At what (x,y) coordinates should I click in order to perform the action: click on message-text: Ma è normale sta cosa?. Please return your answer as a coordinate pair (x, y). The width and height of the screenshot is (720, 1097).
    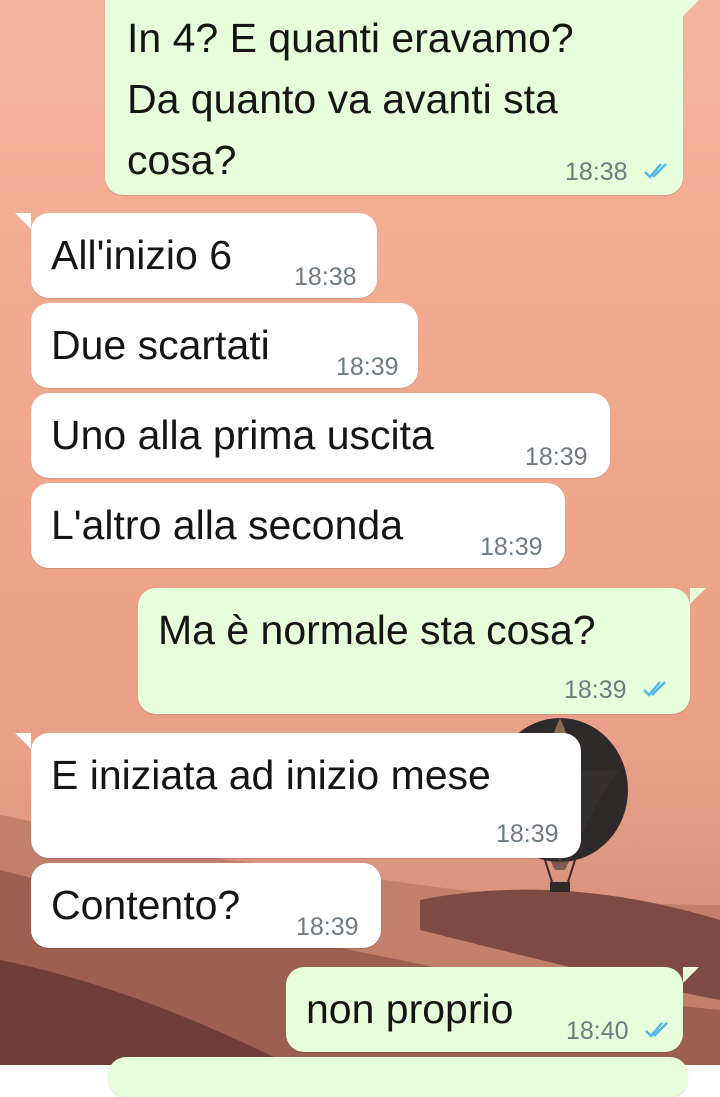
    Looking at the image, I should click on (377, 630).